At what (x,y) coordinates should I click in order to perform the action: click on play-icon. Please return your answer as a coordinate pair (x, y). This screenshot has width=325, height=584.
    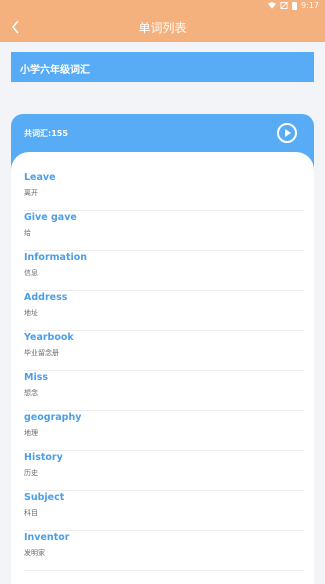
    Looking at the image, I should click on (288, 133).